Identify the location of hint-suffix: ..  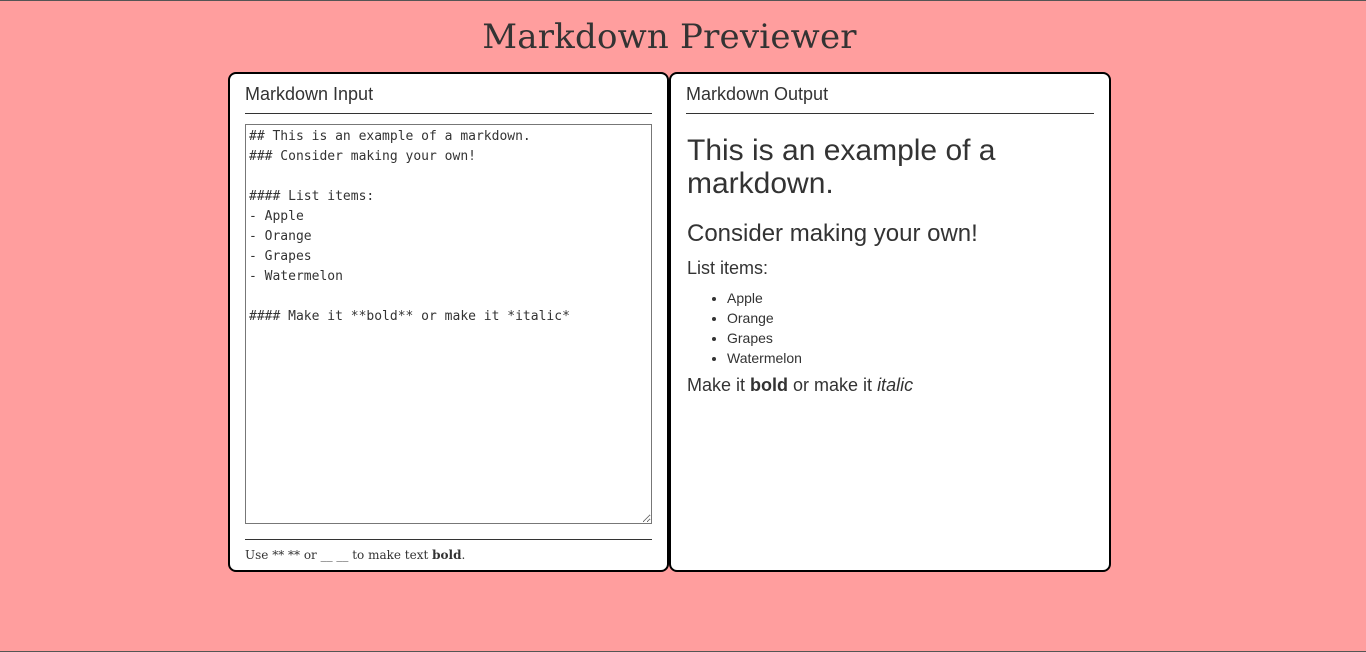
(463, 555).